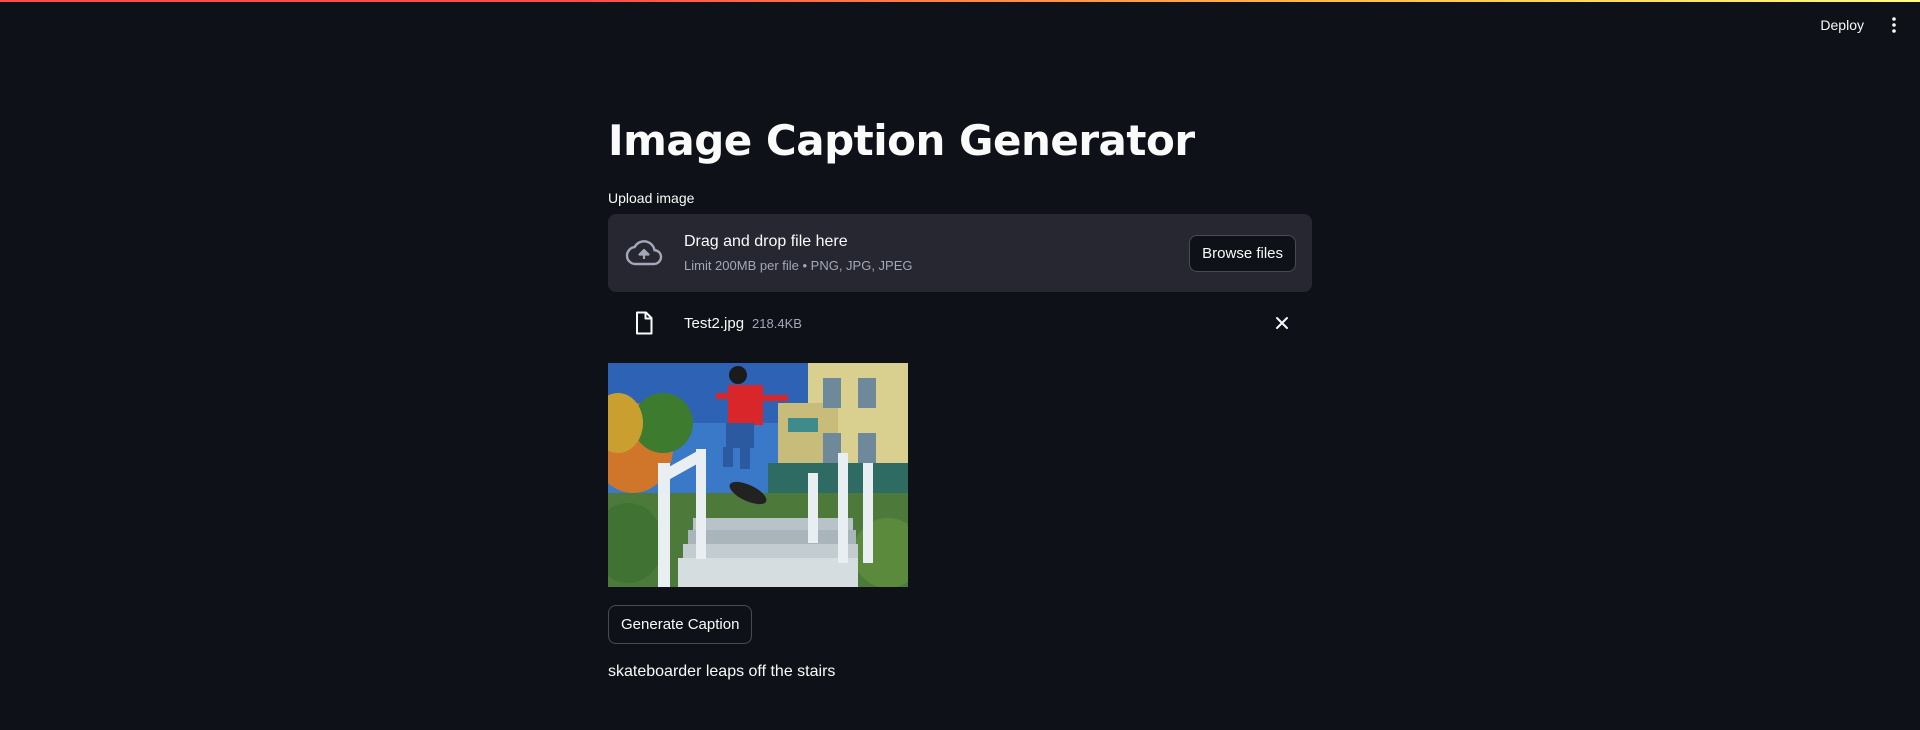 Image resolution: width=1920 pixels, height=730 pixels. I want to click on page-title: Image Caption Generator, so click(901, 140).